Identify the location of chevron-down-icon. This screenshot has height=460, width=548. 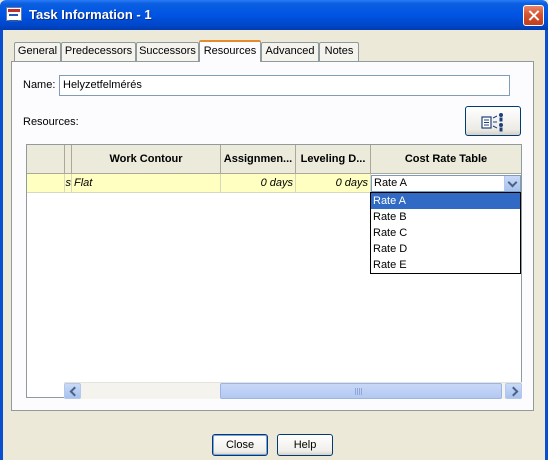
(512, 183).